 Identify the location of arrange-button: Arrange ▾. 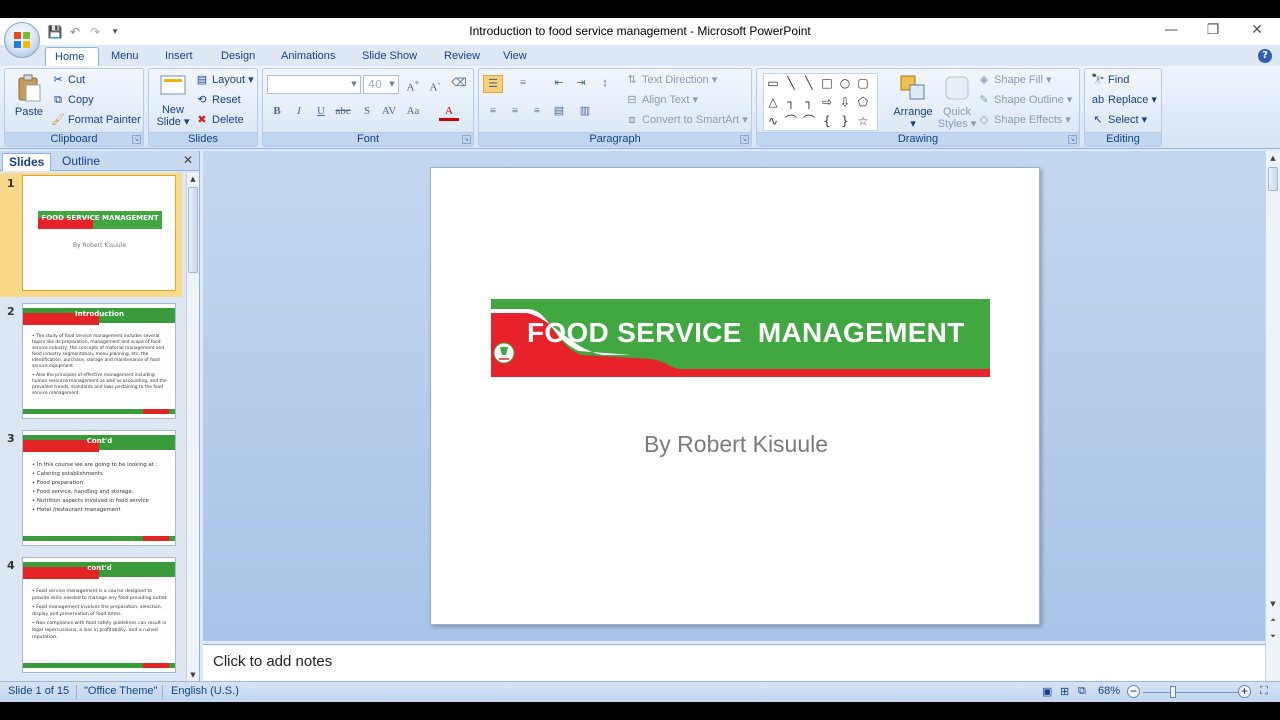
(913, 101).